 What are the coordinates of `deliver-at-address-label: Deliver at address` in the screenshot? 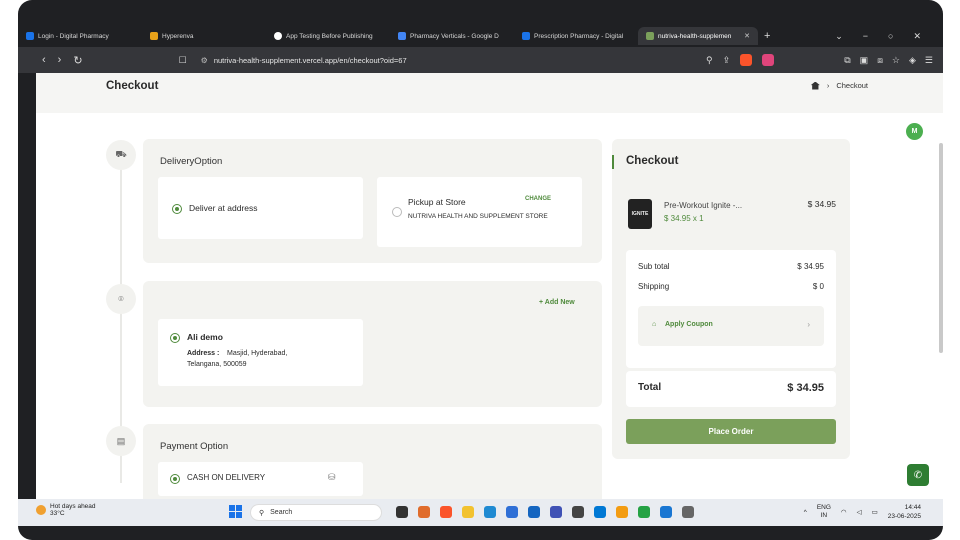 It's located at (223, 208).